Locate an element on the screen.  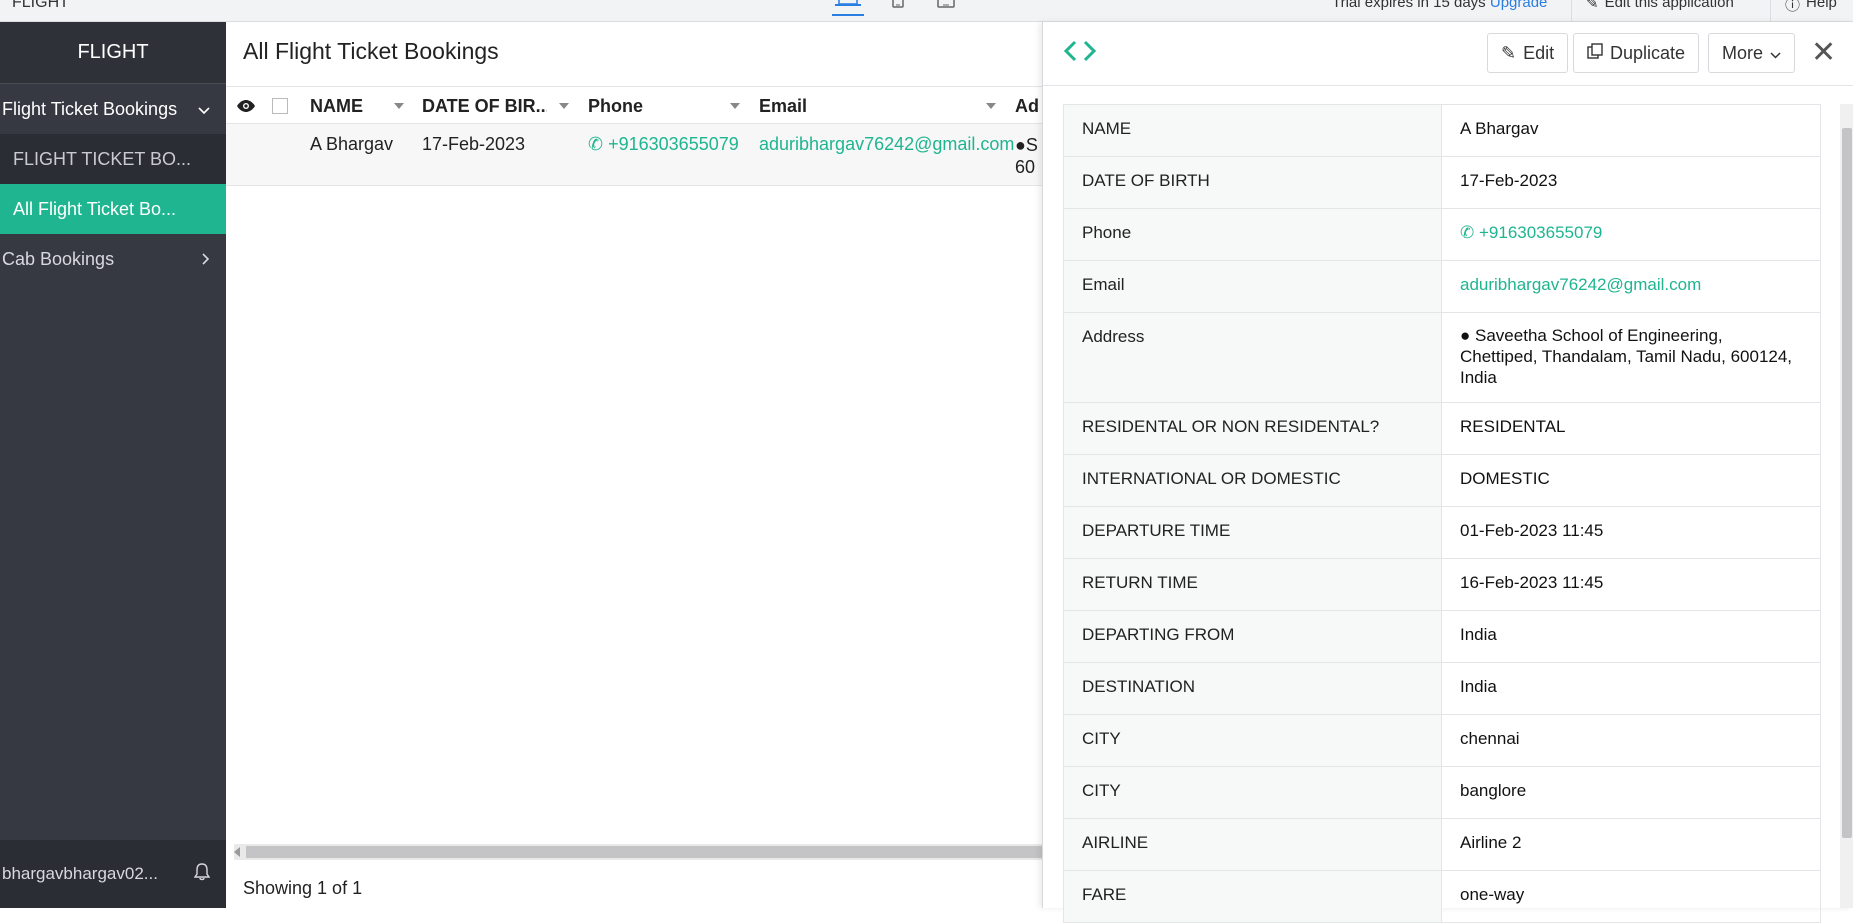
field-value: RESIDENTAL is located at coordinates (1631, 428).